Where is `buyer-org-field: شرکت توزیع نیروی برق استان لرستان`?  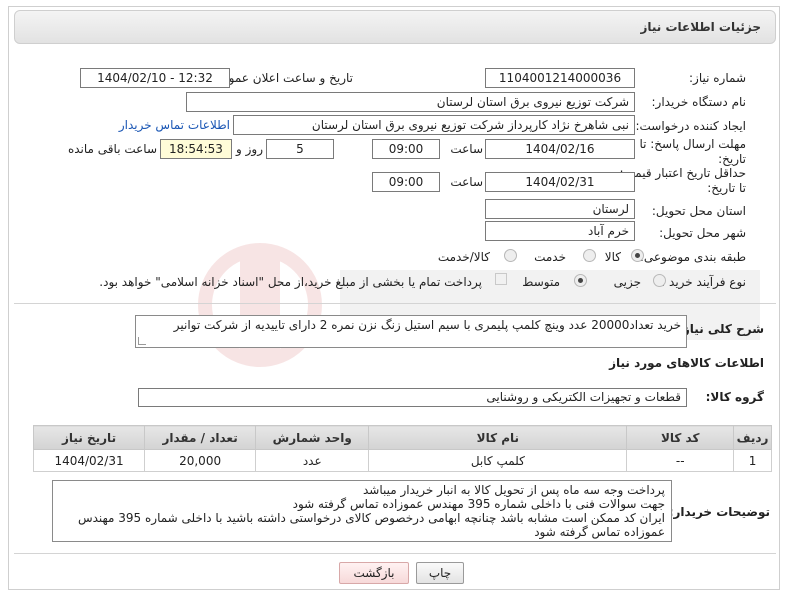 buyer-org-field: شرکت توزیع نیروی برق استان لرستان is located at coordinates (410, 102).